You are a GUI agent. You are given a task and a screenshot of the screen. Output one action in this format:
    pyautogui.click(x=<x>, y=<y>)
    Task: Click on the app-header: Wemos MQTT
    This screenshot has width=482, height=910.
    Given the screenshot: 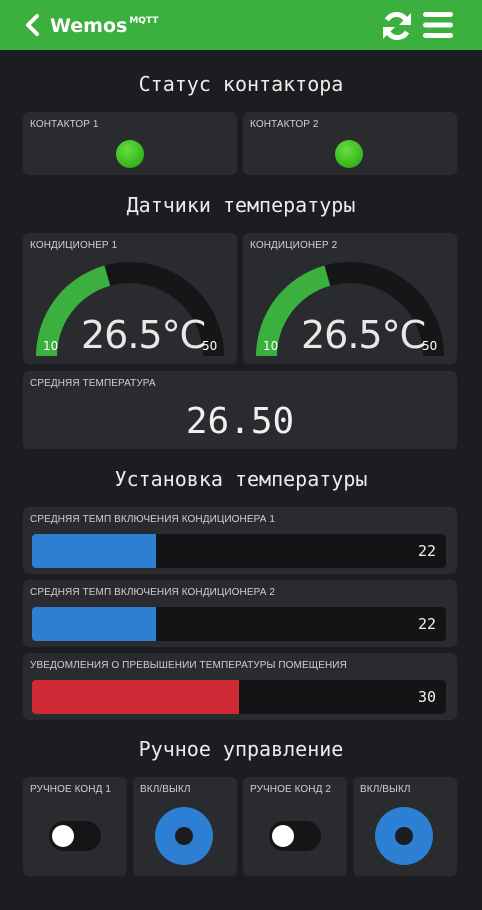 What is the action you would take?
    pyautogui.click(x=241, y=25)
    